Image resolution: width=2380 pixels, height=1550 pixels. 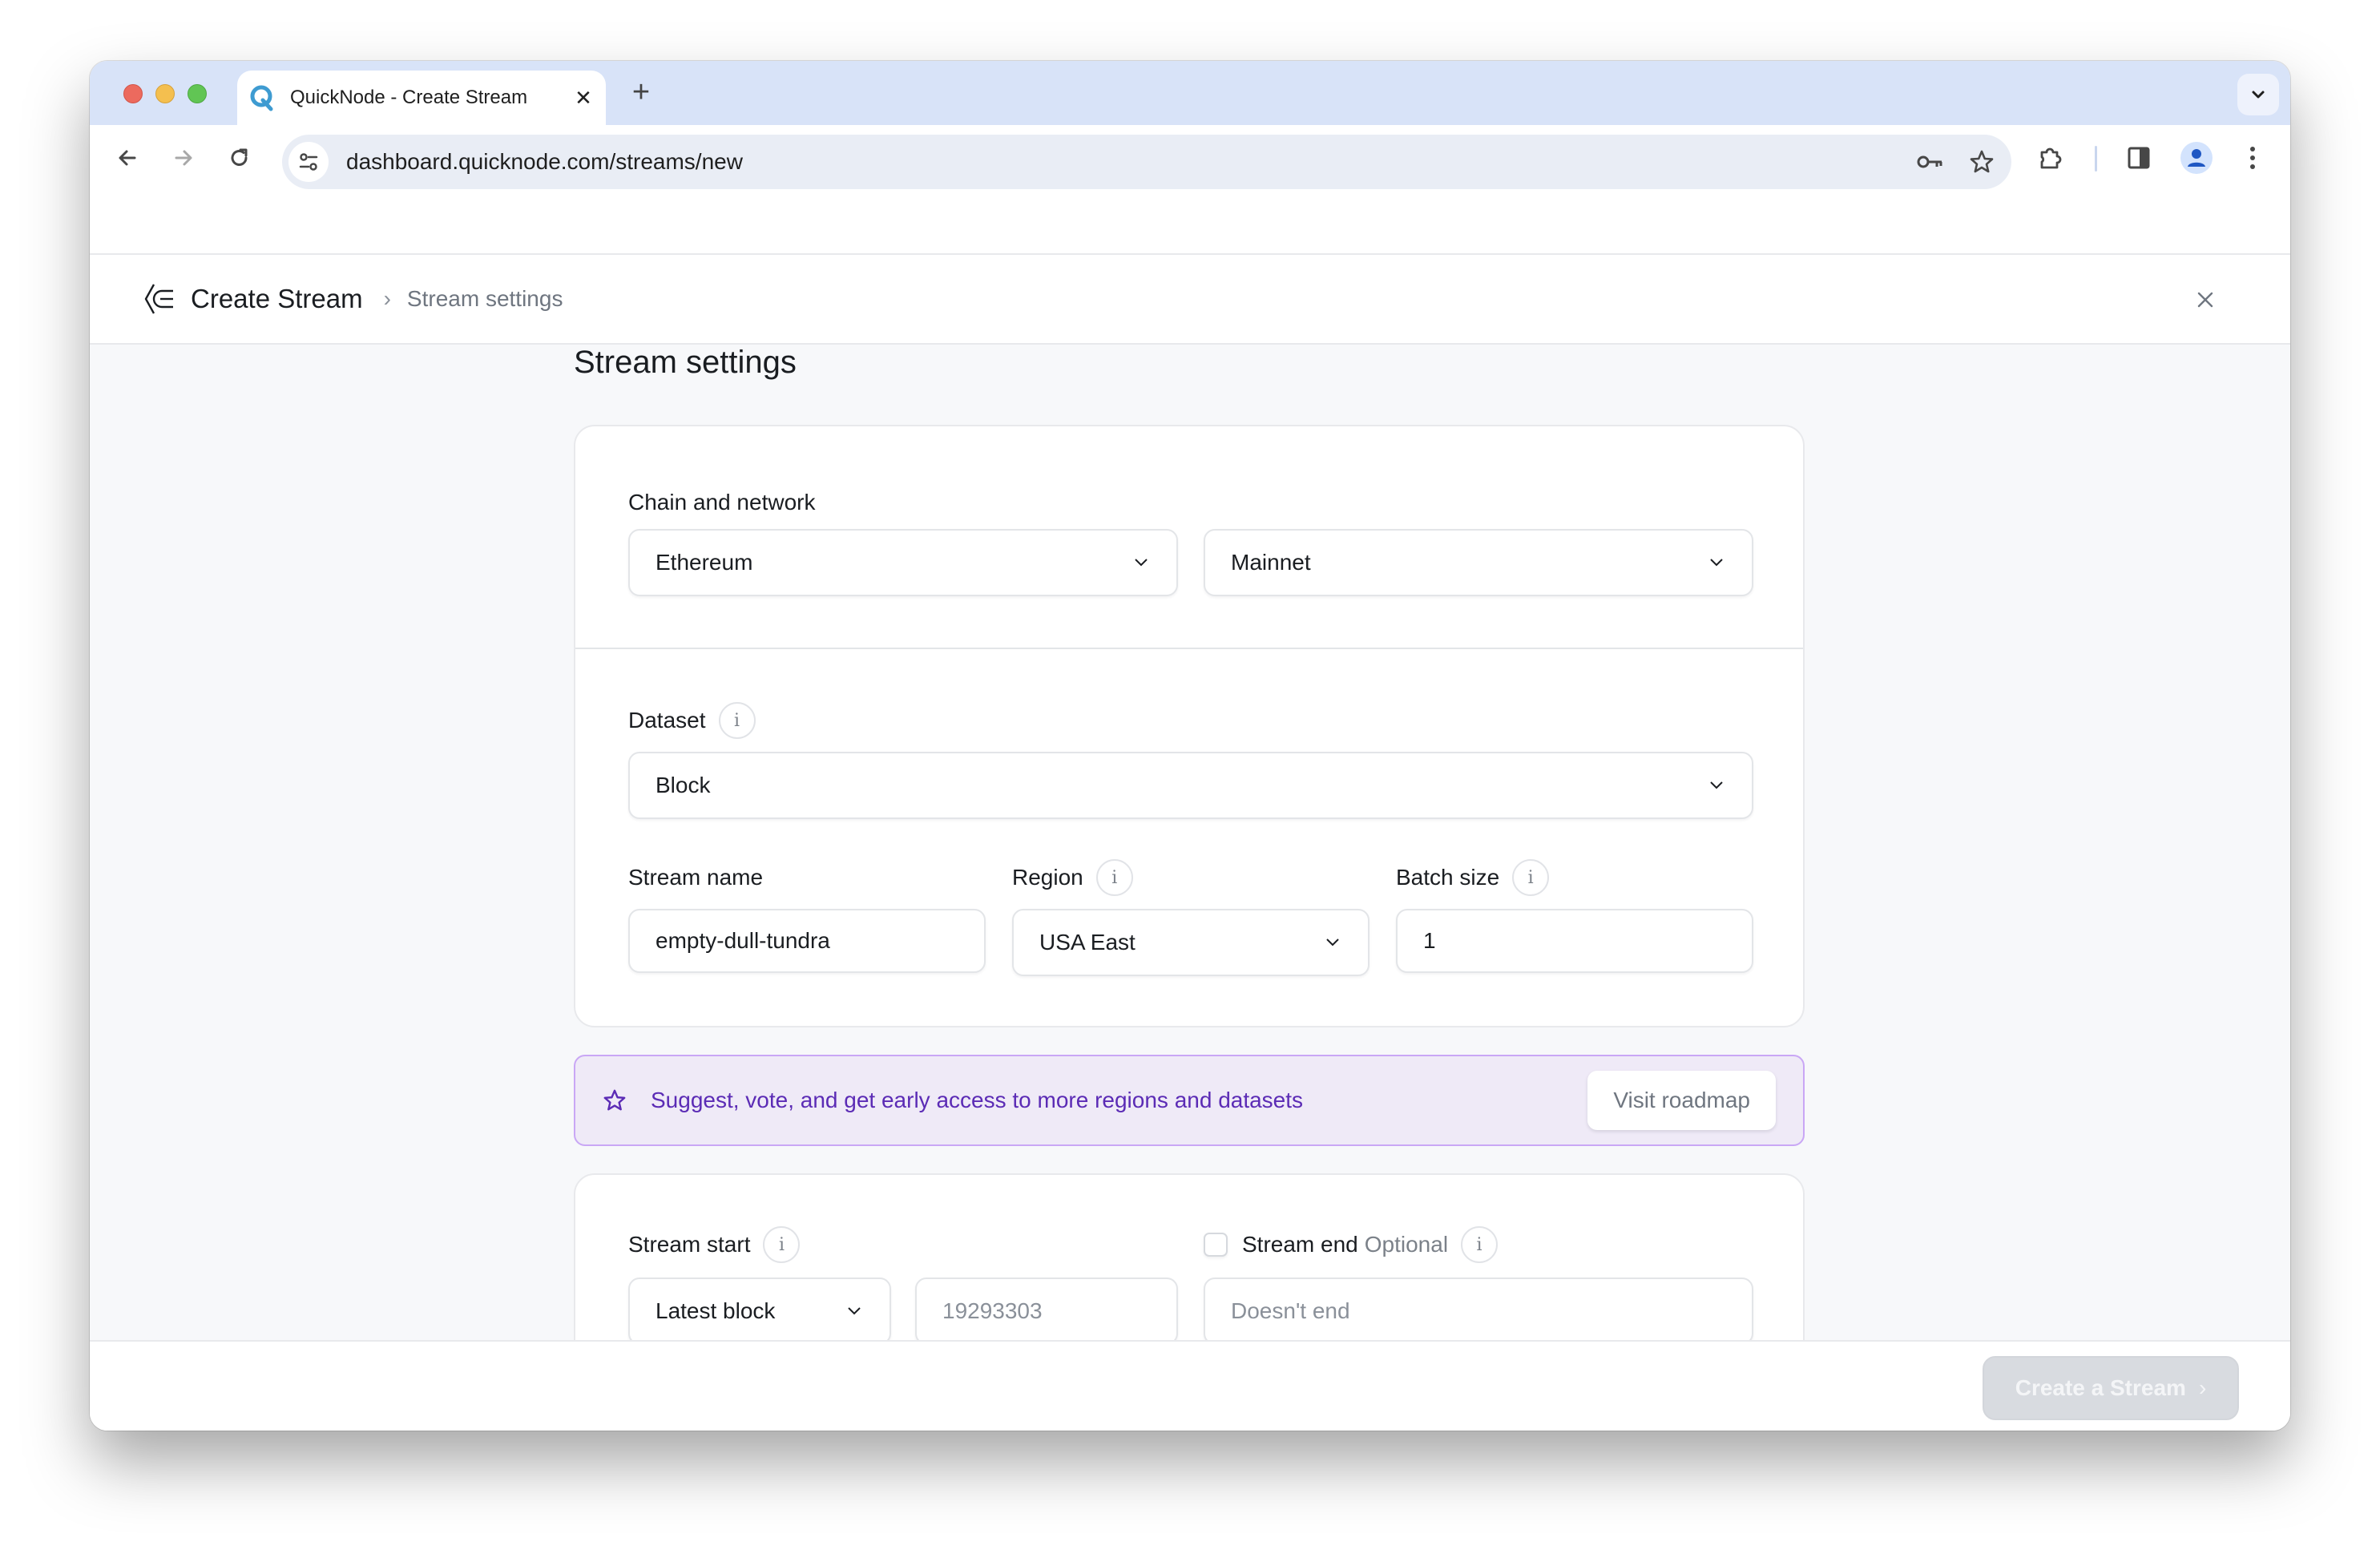 I want to click on more-vertical-icon, so click(x=2252, y=158).